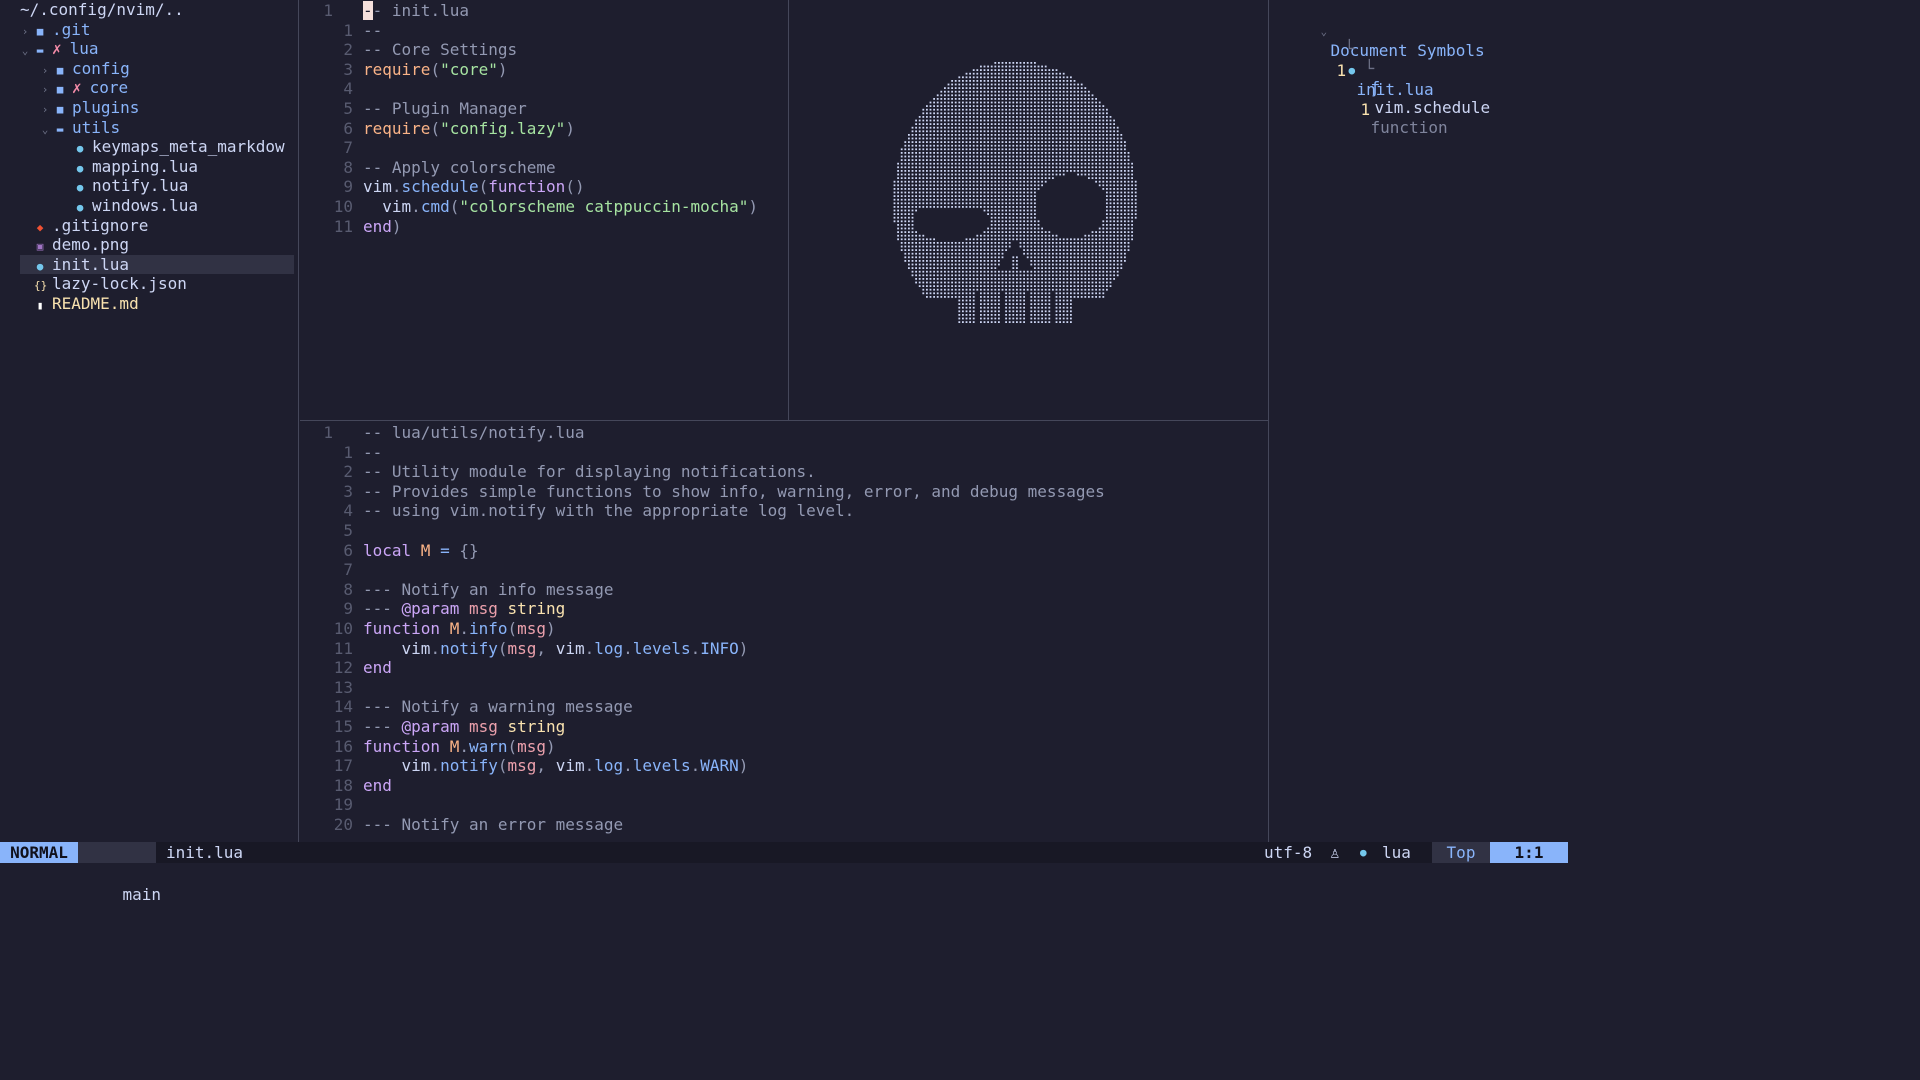 Image resolution: width=1920 pixels, height=1080 pixels. Describe the element at coordinates (784, 872) in the screenshot. I see `command-line` at that location.